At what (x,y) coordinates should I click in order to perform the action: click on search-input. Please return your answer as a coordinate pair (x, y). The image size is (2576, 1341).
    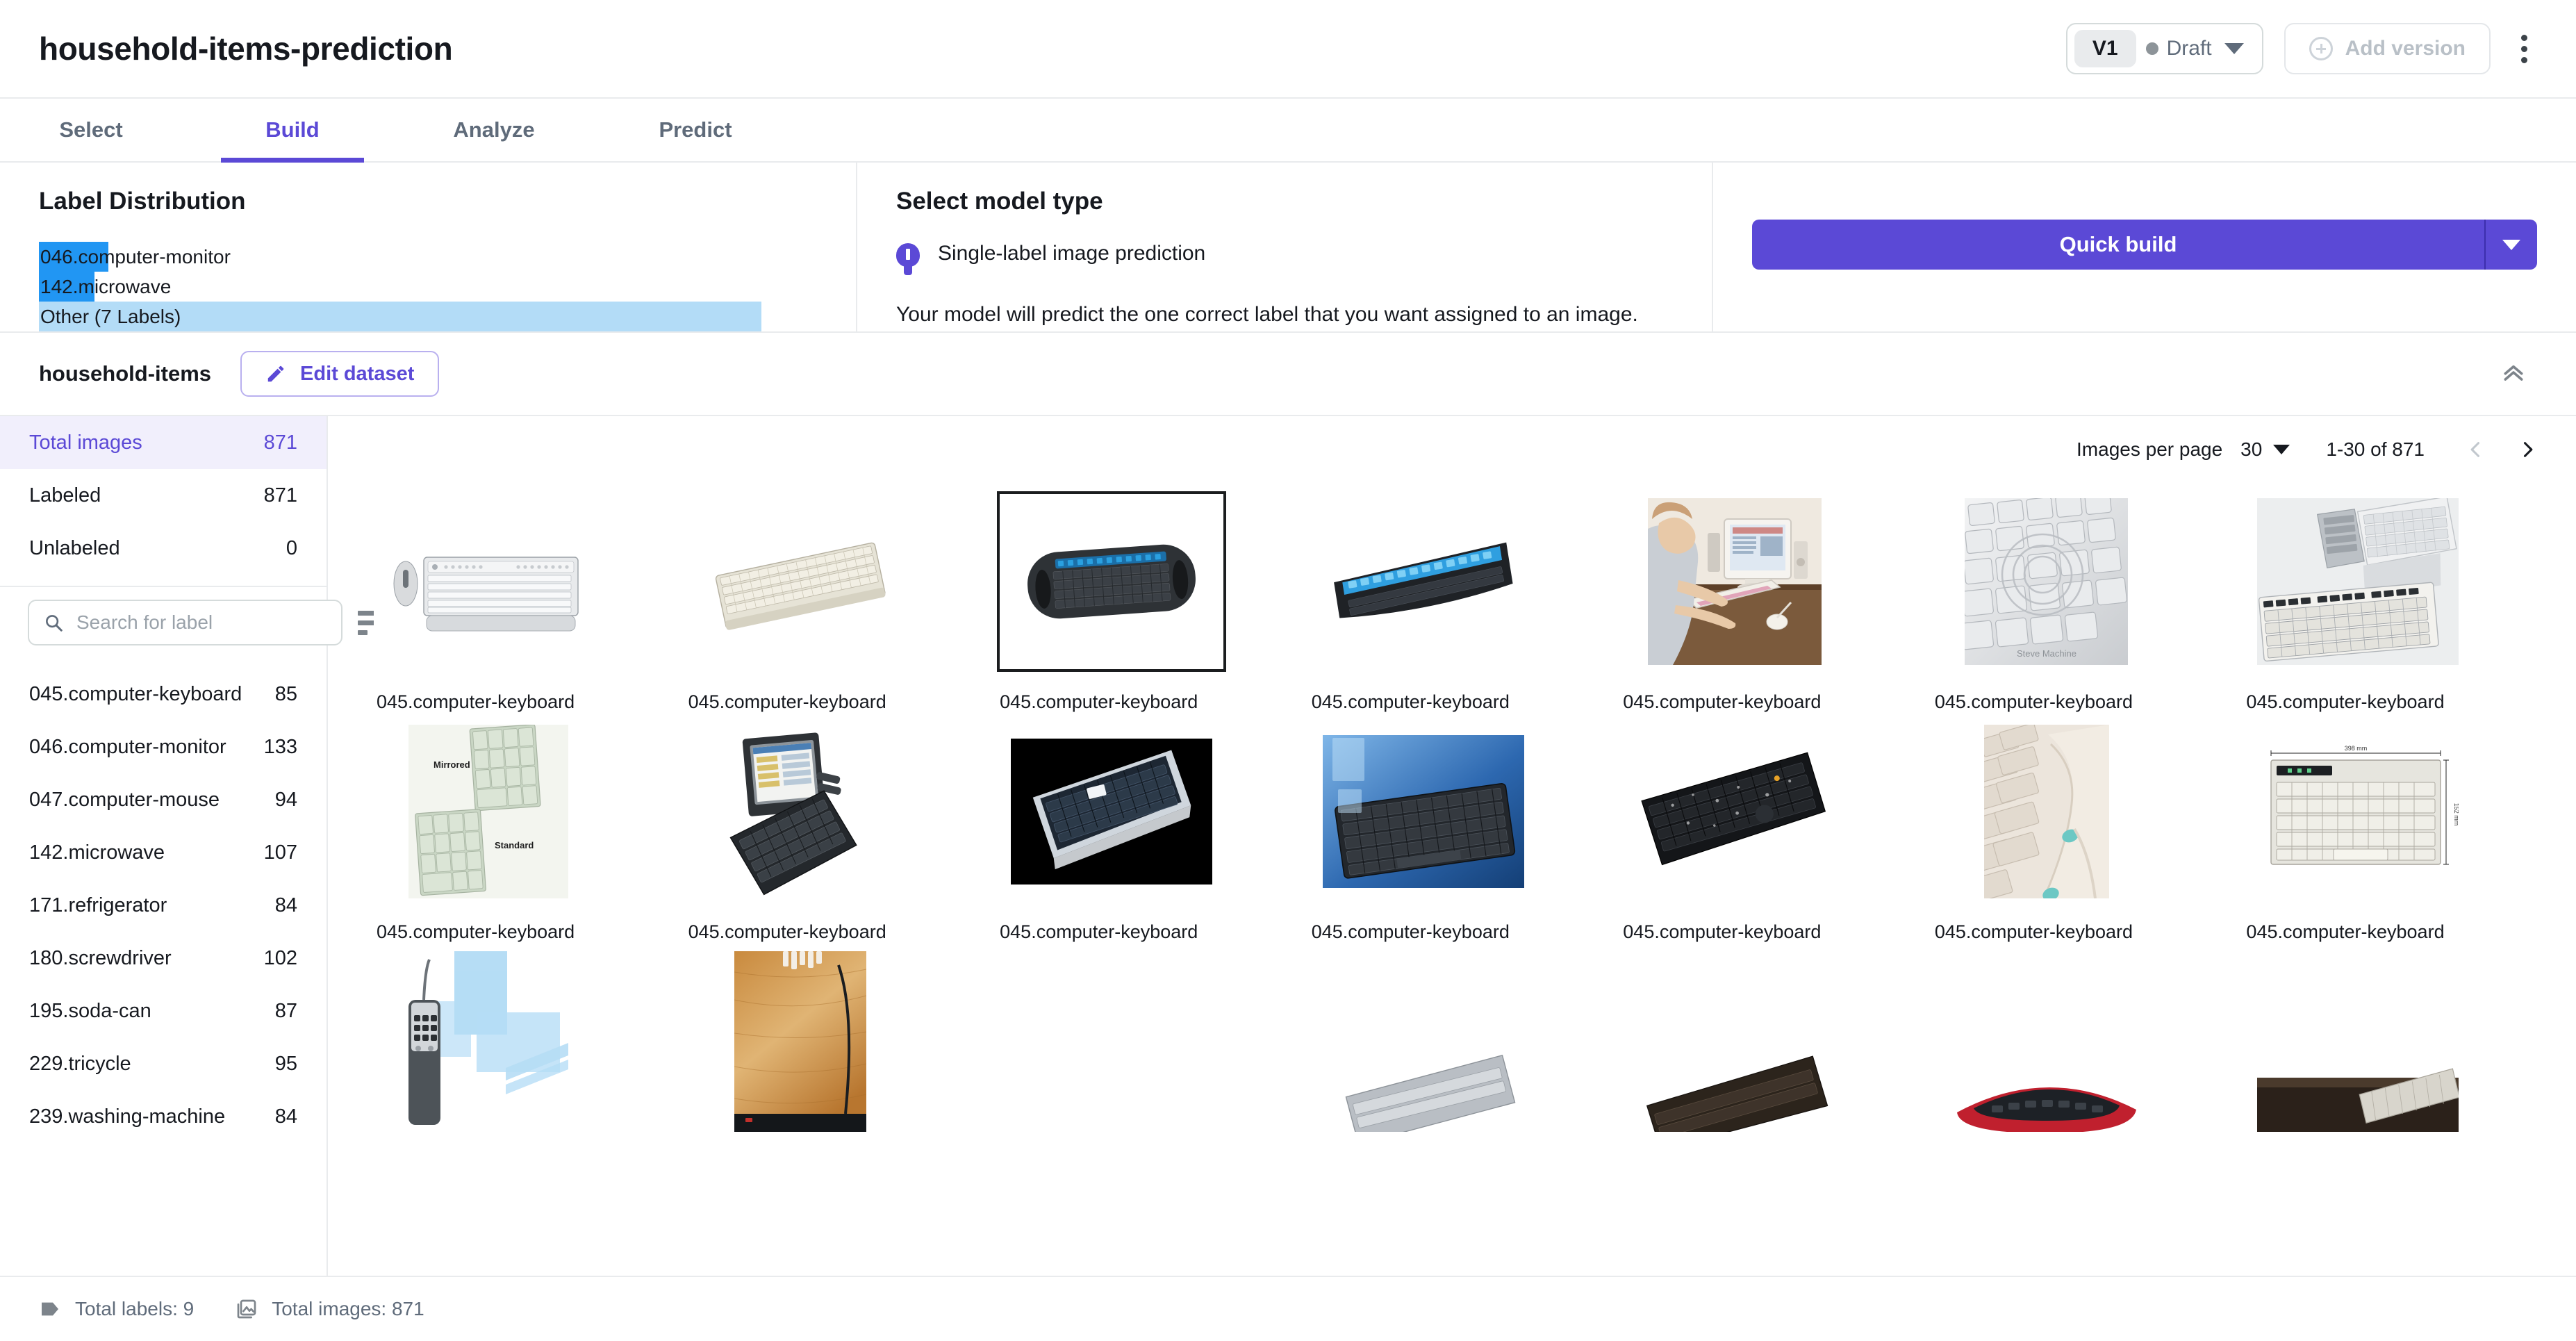
    Looking at the image, I should click on (201, 623).